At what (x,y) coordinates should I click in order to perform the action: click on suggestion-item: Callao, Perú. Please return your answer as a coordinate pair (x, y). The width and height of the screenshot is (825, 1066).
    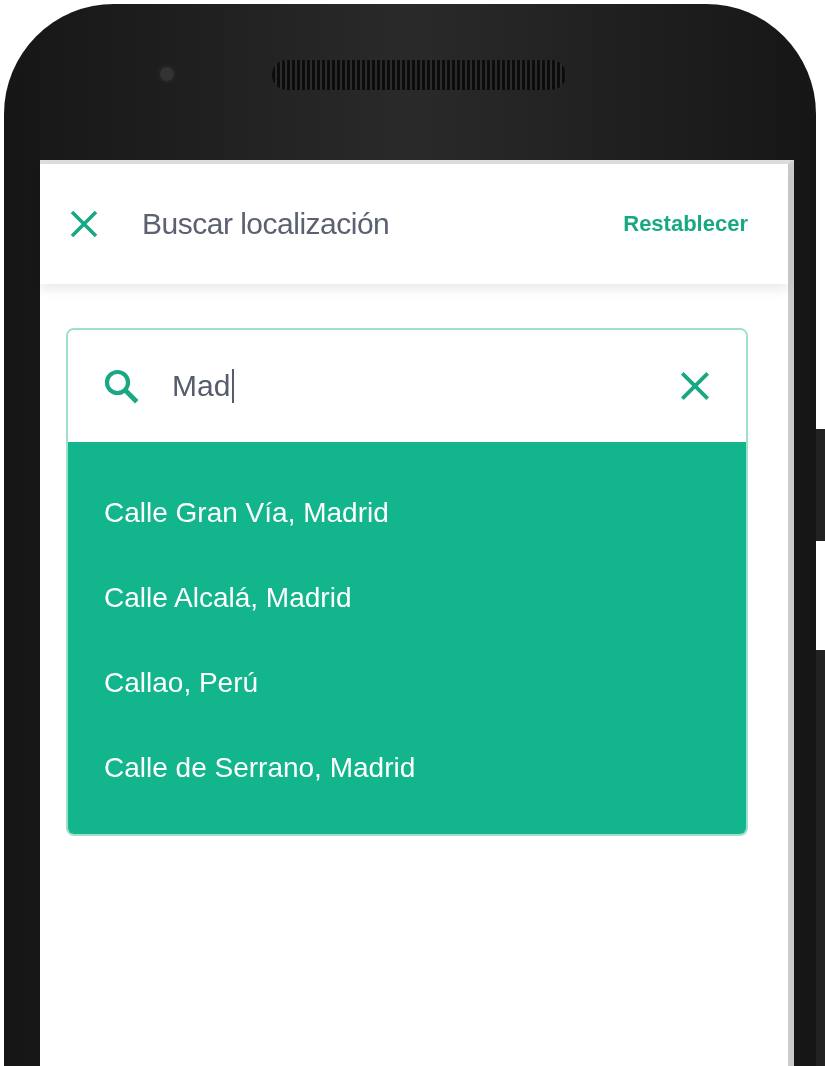
    Looking at the image, I should click on (407, 682).